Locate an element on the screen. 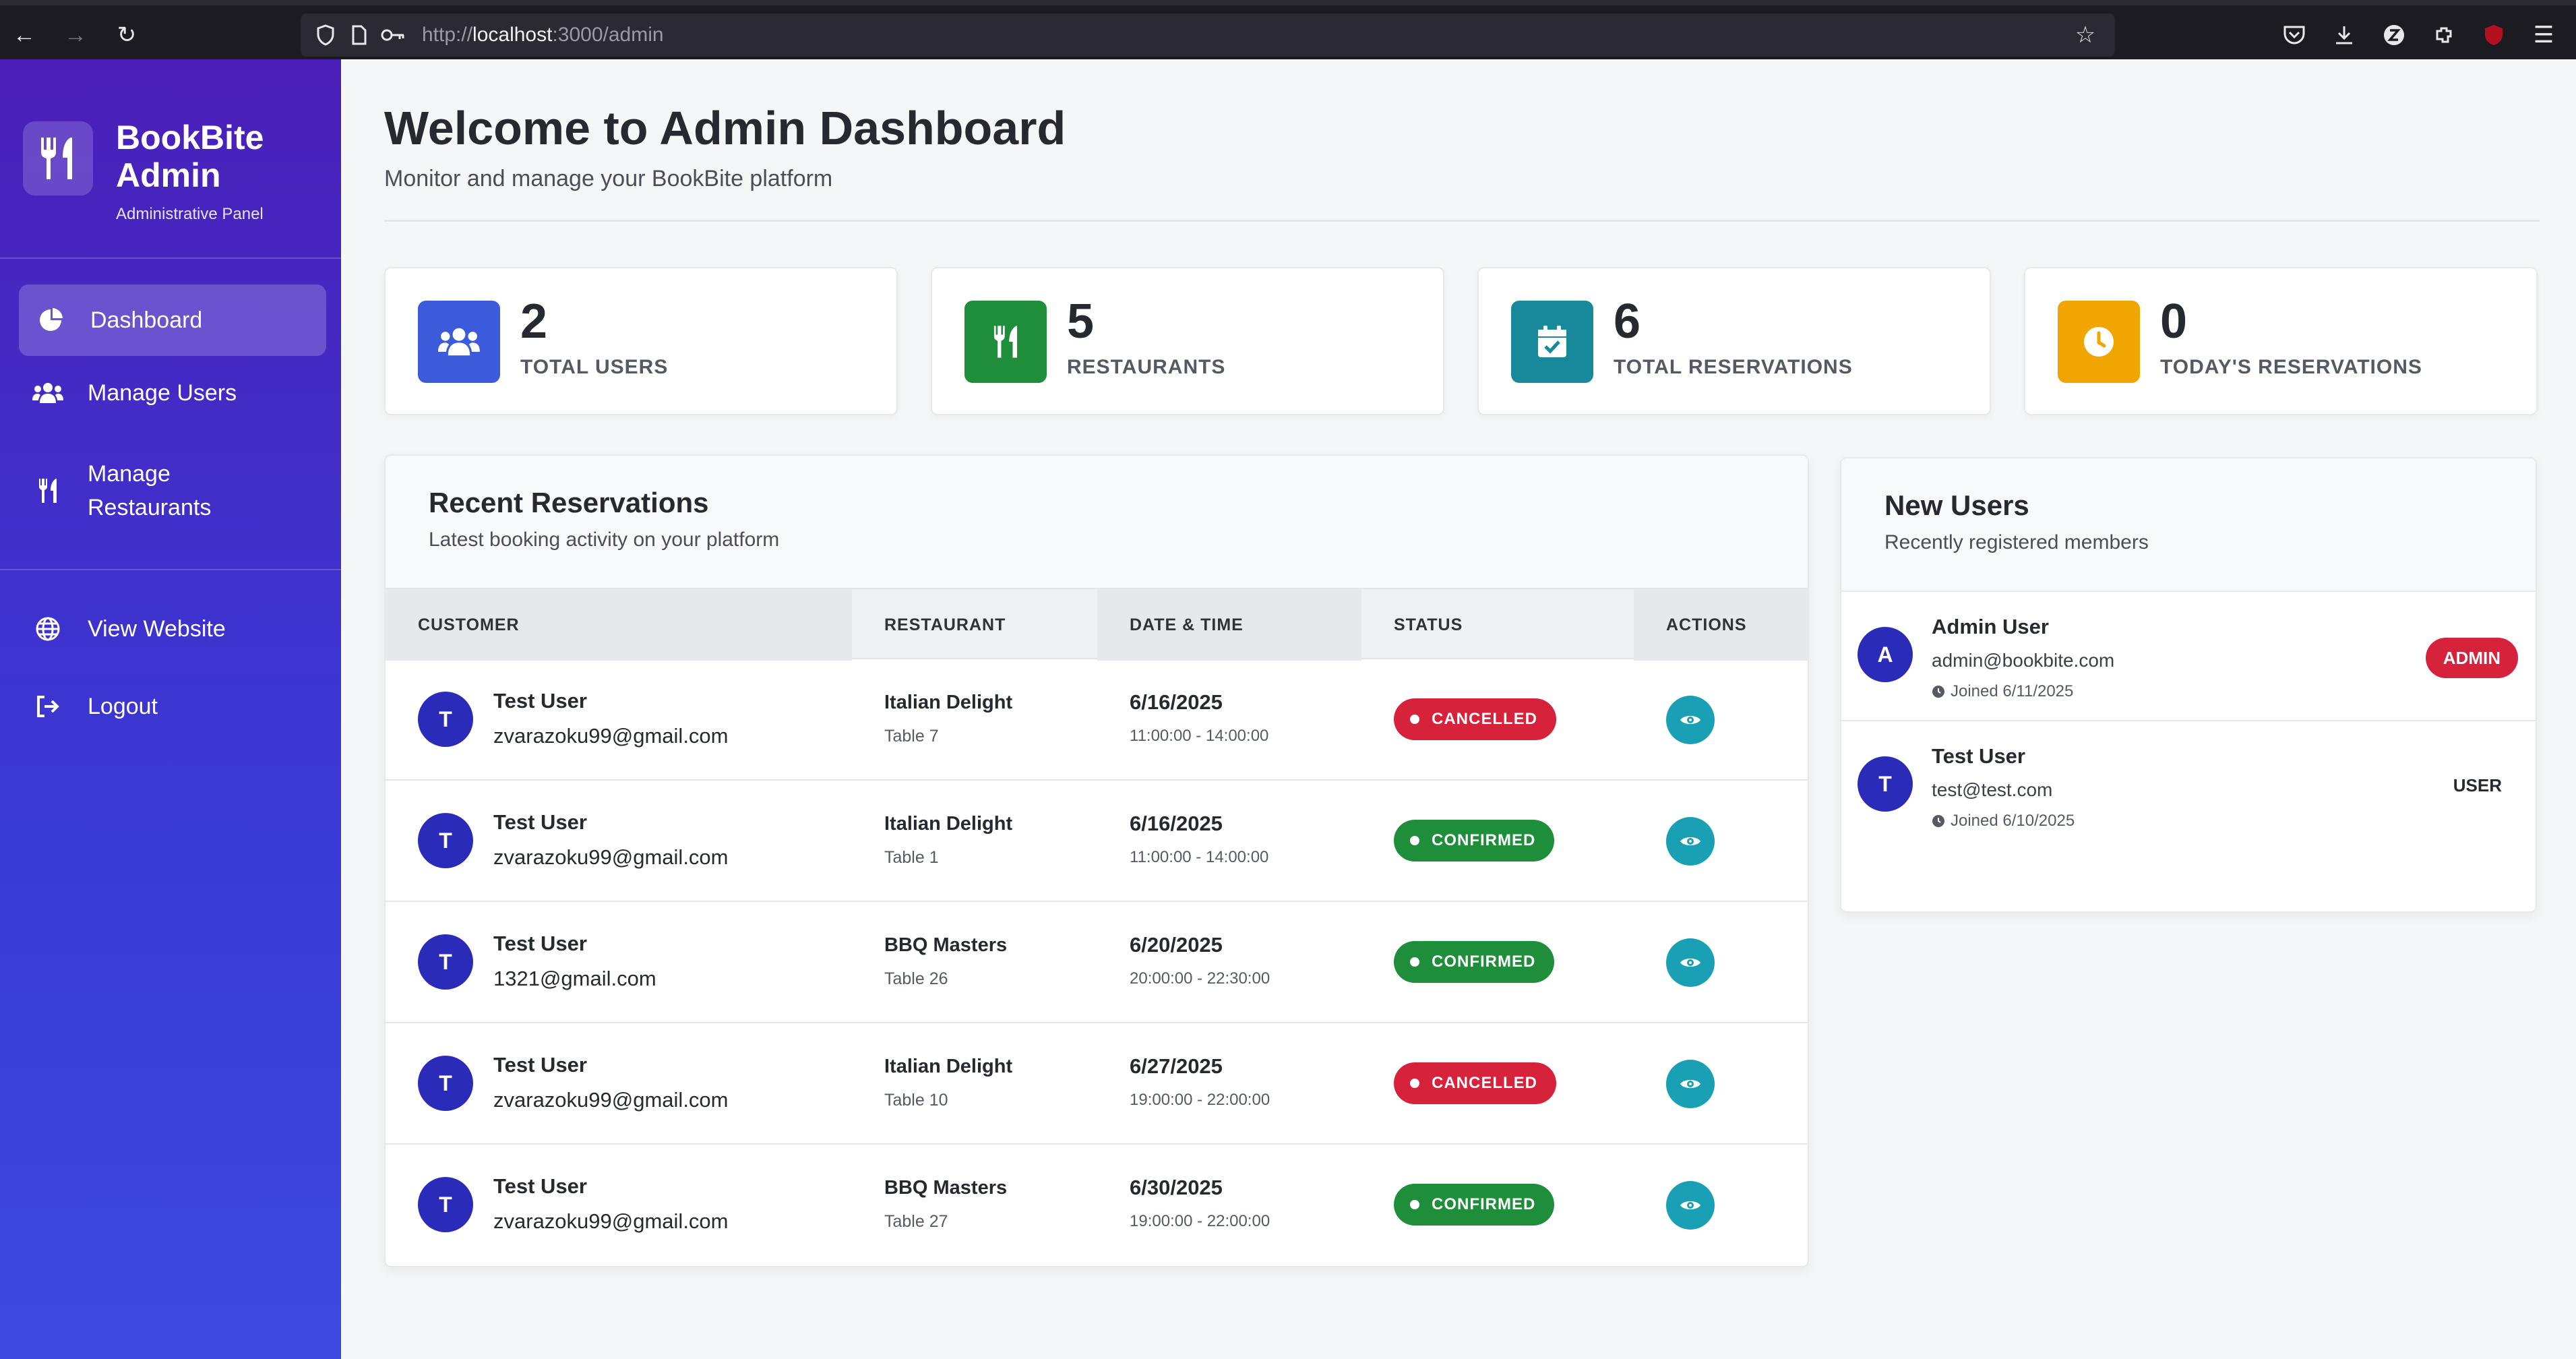 This screenshot has height=1359, width=2576. back-icon: ← is located at coordinates (24, 35).